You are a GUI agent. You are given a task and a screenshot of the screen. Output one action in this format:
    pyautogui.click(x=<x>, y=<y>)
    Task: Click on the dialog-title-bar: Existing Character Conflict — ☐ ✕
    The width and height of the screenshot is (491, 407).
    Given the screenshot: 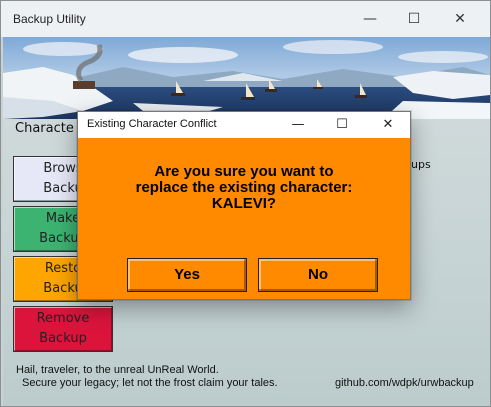 What is the action you would take?
    pyautogui.click(x=244, y=125)
    